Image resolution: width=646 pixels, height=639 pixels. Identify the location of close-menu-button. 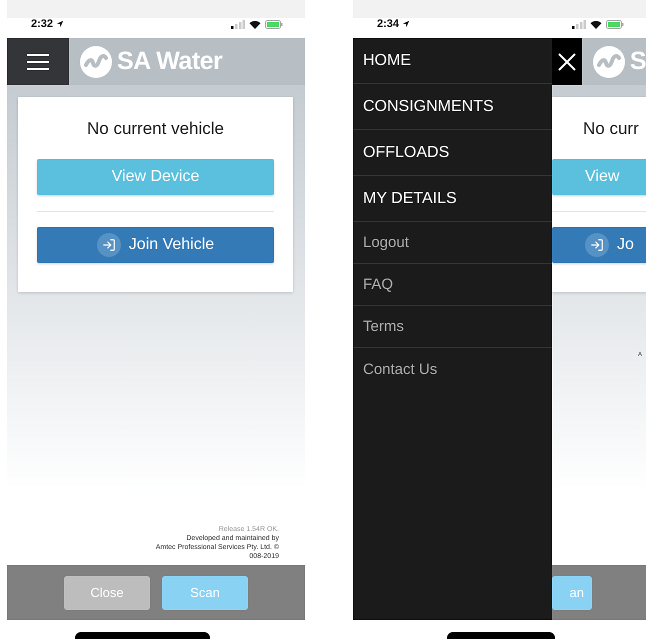
(567, 61).